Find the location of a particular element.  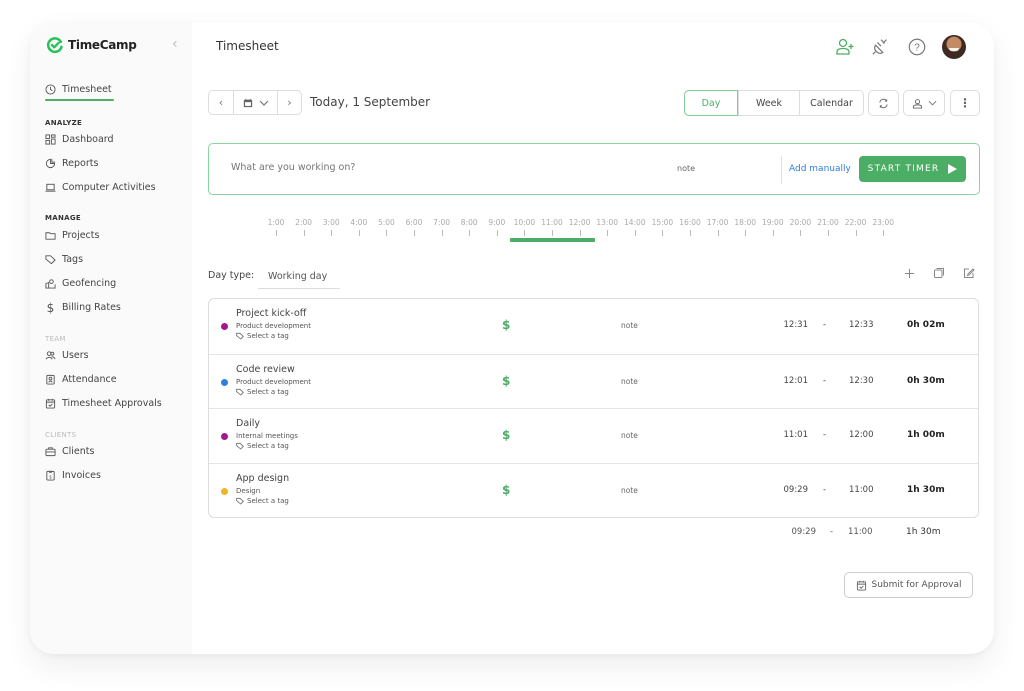

start-timer-button: START TIMER is located at coordinates (912, 169).